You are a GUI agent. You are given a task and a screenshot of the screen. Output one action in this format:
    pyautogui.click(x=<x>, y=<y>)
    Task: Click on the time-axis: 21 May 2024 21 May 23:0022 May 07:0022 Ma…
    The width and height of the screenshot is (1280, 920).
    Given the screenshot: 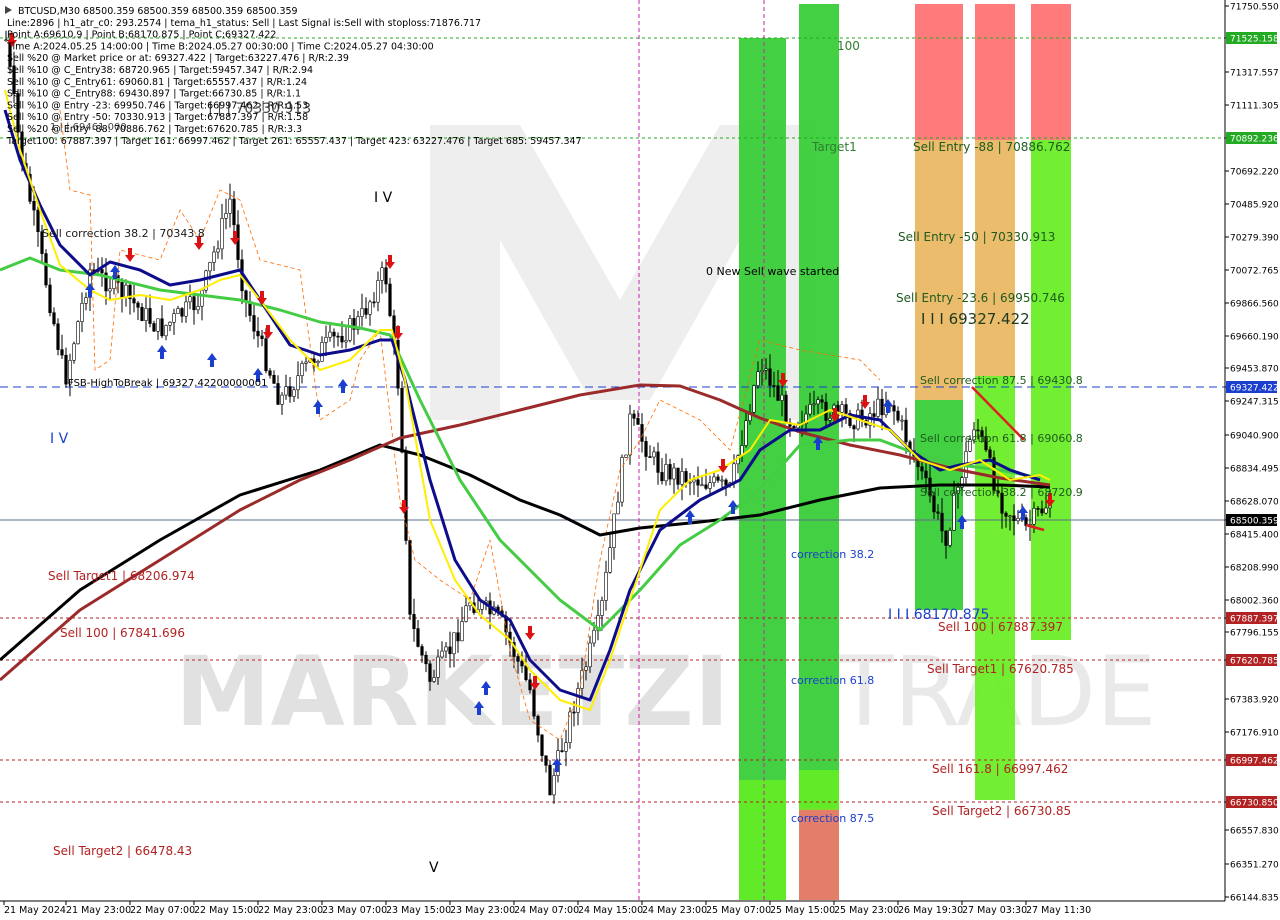 What is the action you would take?
    pyautogui.click(x=547, y=908)
    